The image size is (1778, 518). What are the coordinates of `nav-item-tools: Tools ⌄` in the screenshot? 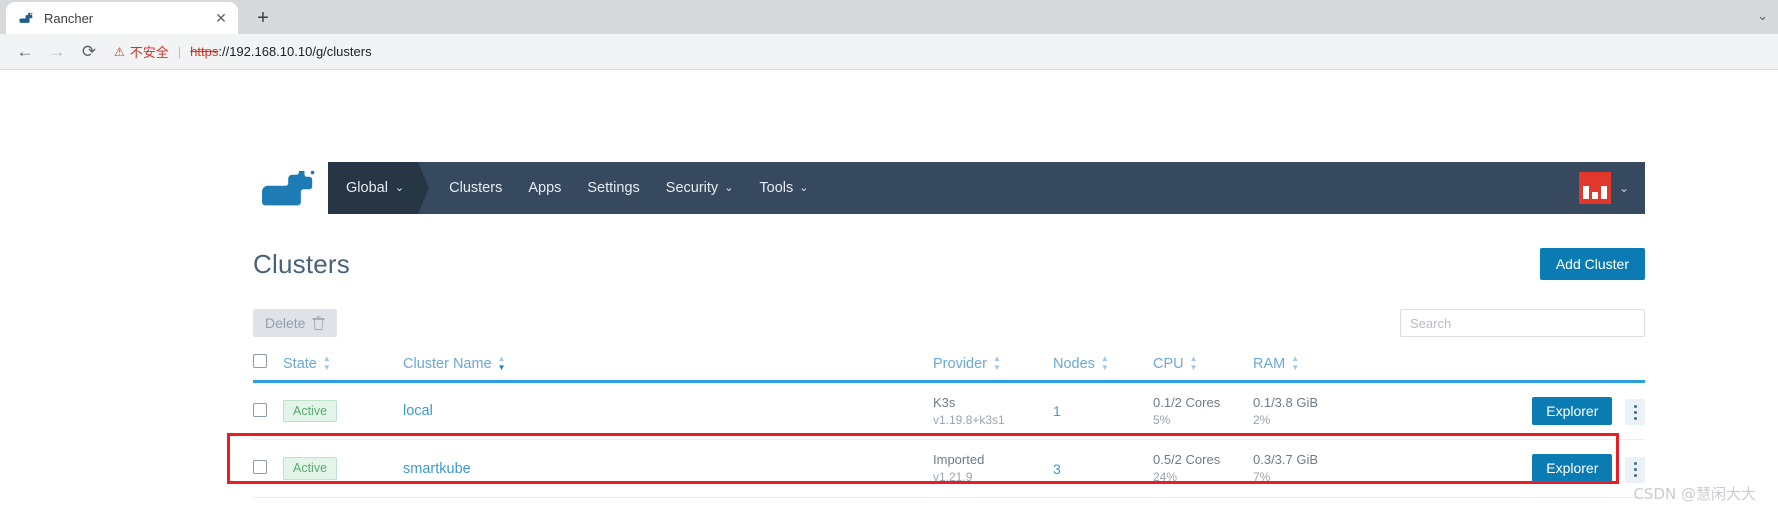 It's located at (783, 188).